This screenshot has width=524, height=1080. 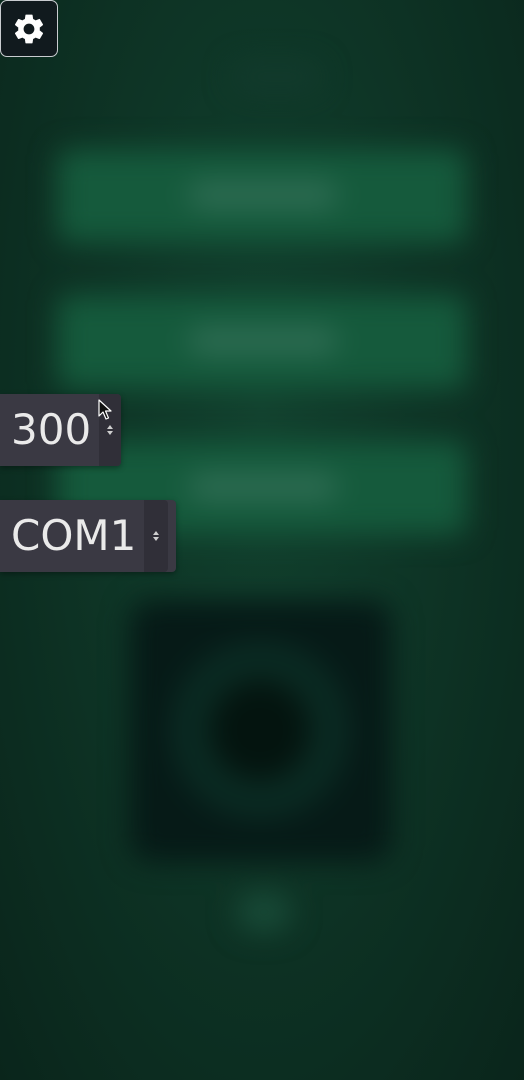 I want to click on baud-rate-spinbox: 300, so click(x=60, y=430).